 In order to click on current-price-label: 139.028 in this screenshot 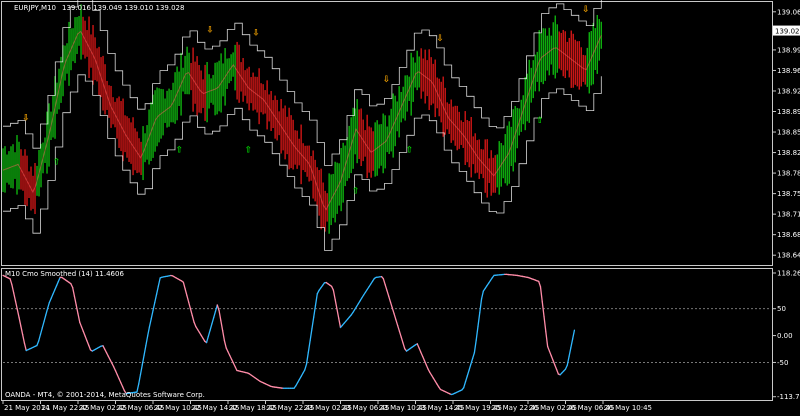, I will do `click(787, 32)`.